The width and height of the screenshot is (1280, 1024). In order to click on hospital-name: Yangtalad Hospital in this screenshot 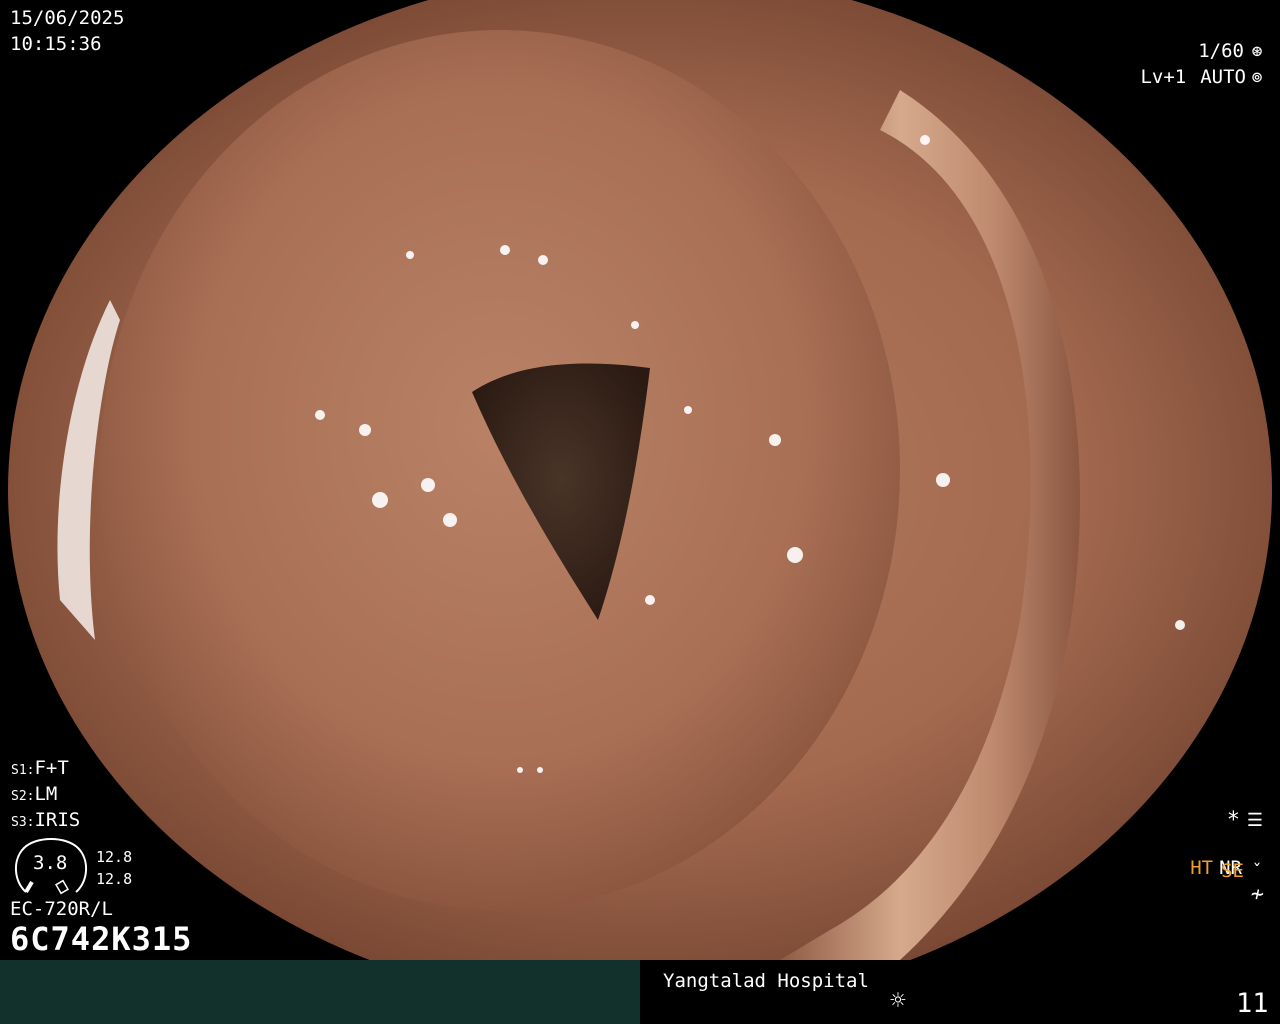, I will do `click(766, 981)`.